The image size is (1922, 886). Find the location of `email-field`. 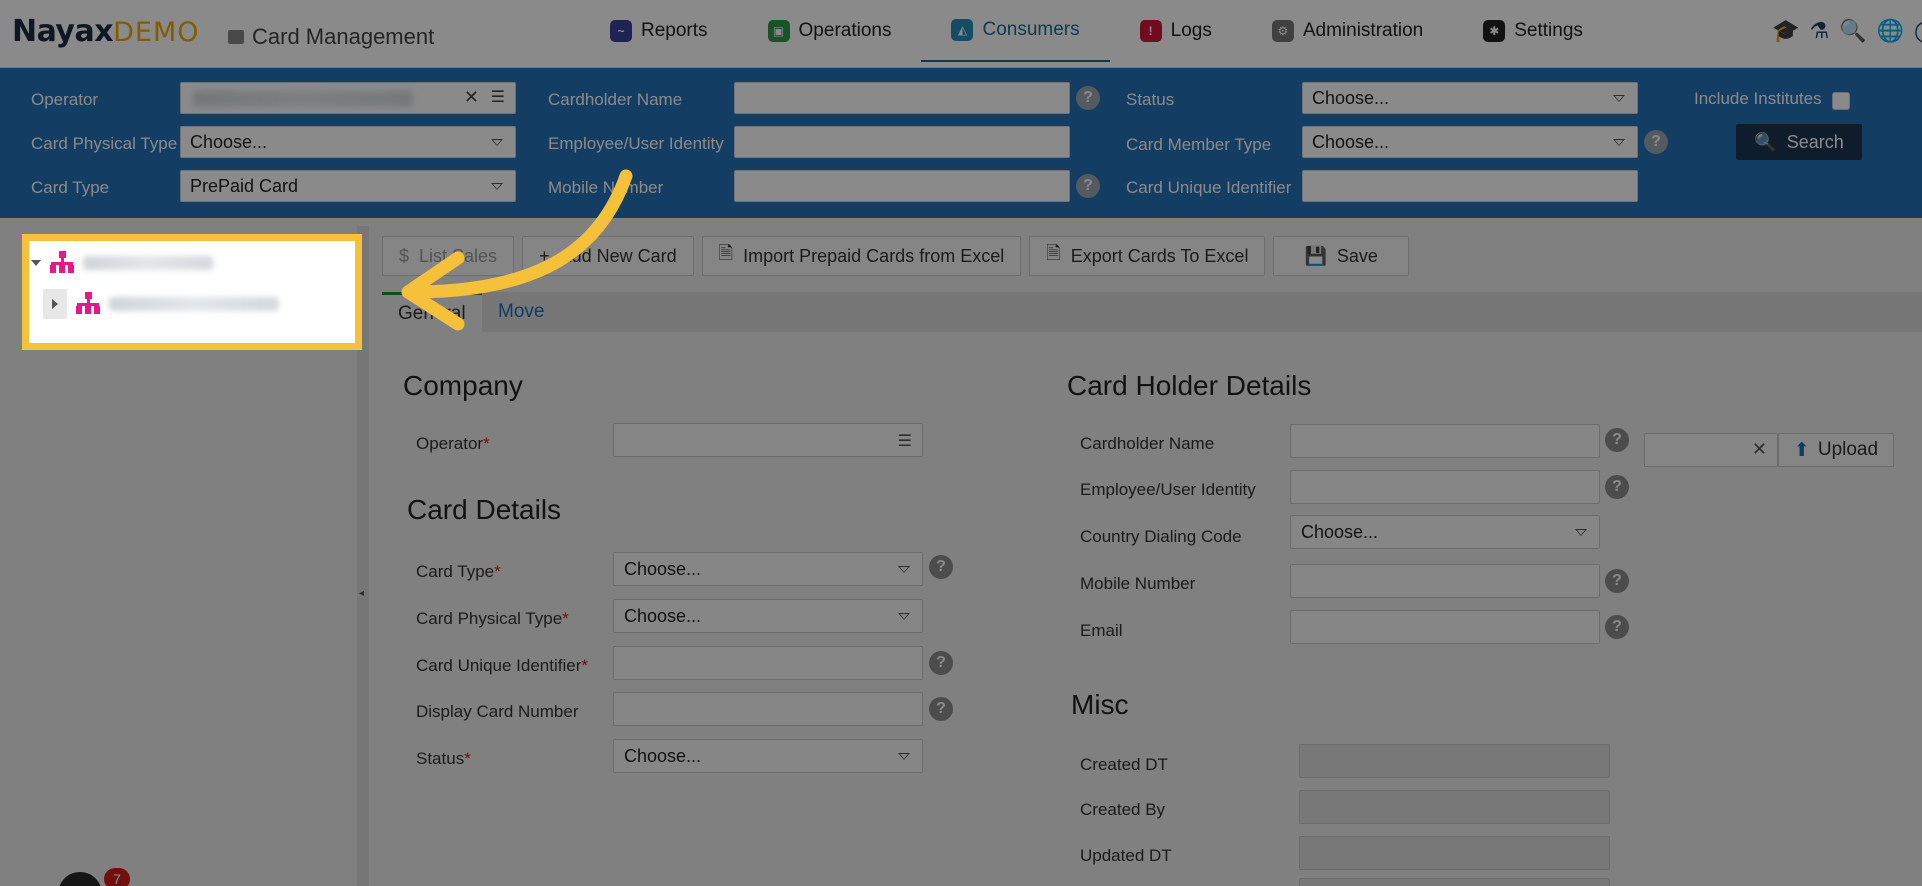

email-field is located at coordinates (1445, 627).